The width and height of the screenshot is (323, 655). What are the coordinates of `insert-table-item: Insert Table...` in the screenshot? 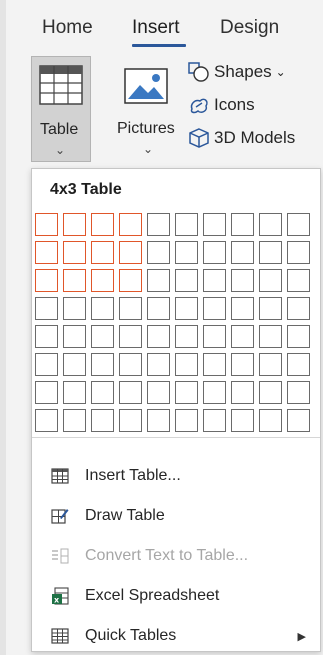 It's located at (176, 476).